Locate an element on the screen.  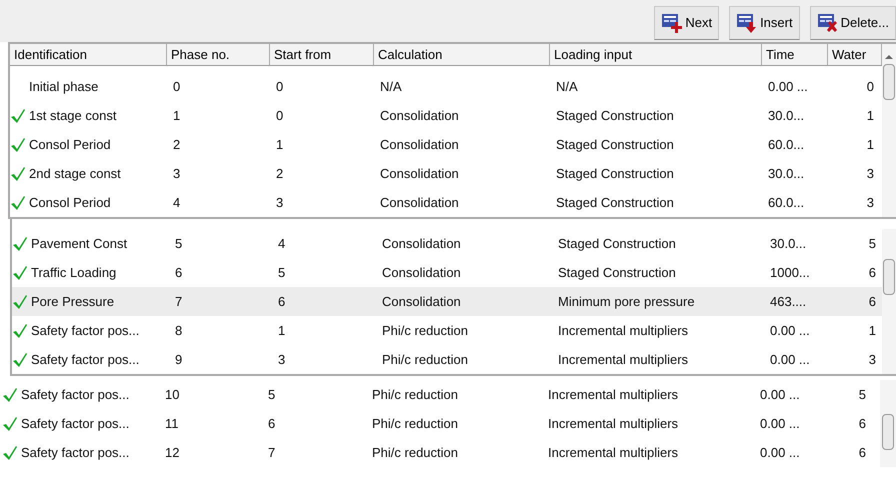
table-row: Safety factor pos... 12 7 Phi/c reduction Incremental multipliers 0.00 ... 6 is located at coordinates (441, 452).